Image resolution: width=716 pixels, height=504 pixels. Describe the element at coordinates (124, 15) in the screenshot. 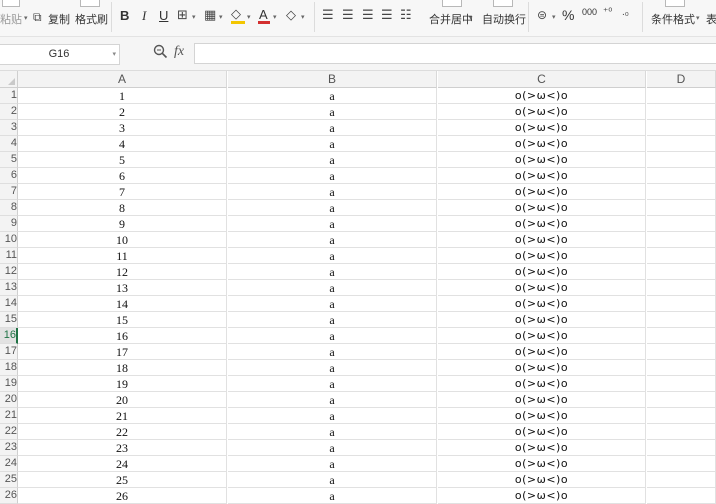

I see `bold-button: B` at that location.